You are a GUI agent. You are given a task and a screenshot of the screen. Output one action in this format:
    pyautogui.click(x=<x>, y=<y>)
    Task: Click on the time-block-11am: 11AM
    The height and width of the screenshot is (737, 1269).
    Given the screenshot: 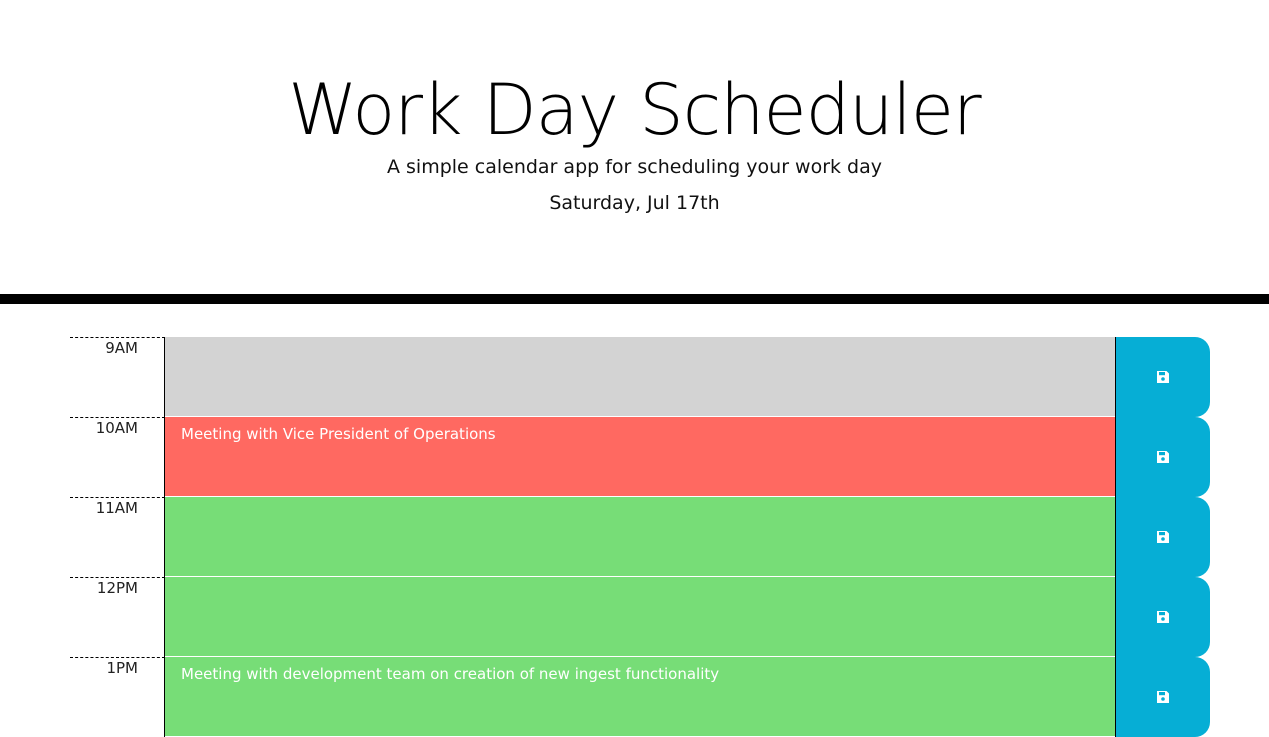 What is the action you would take?
    pyautogui.click(x=640, y=537)
    